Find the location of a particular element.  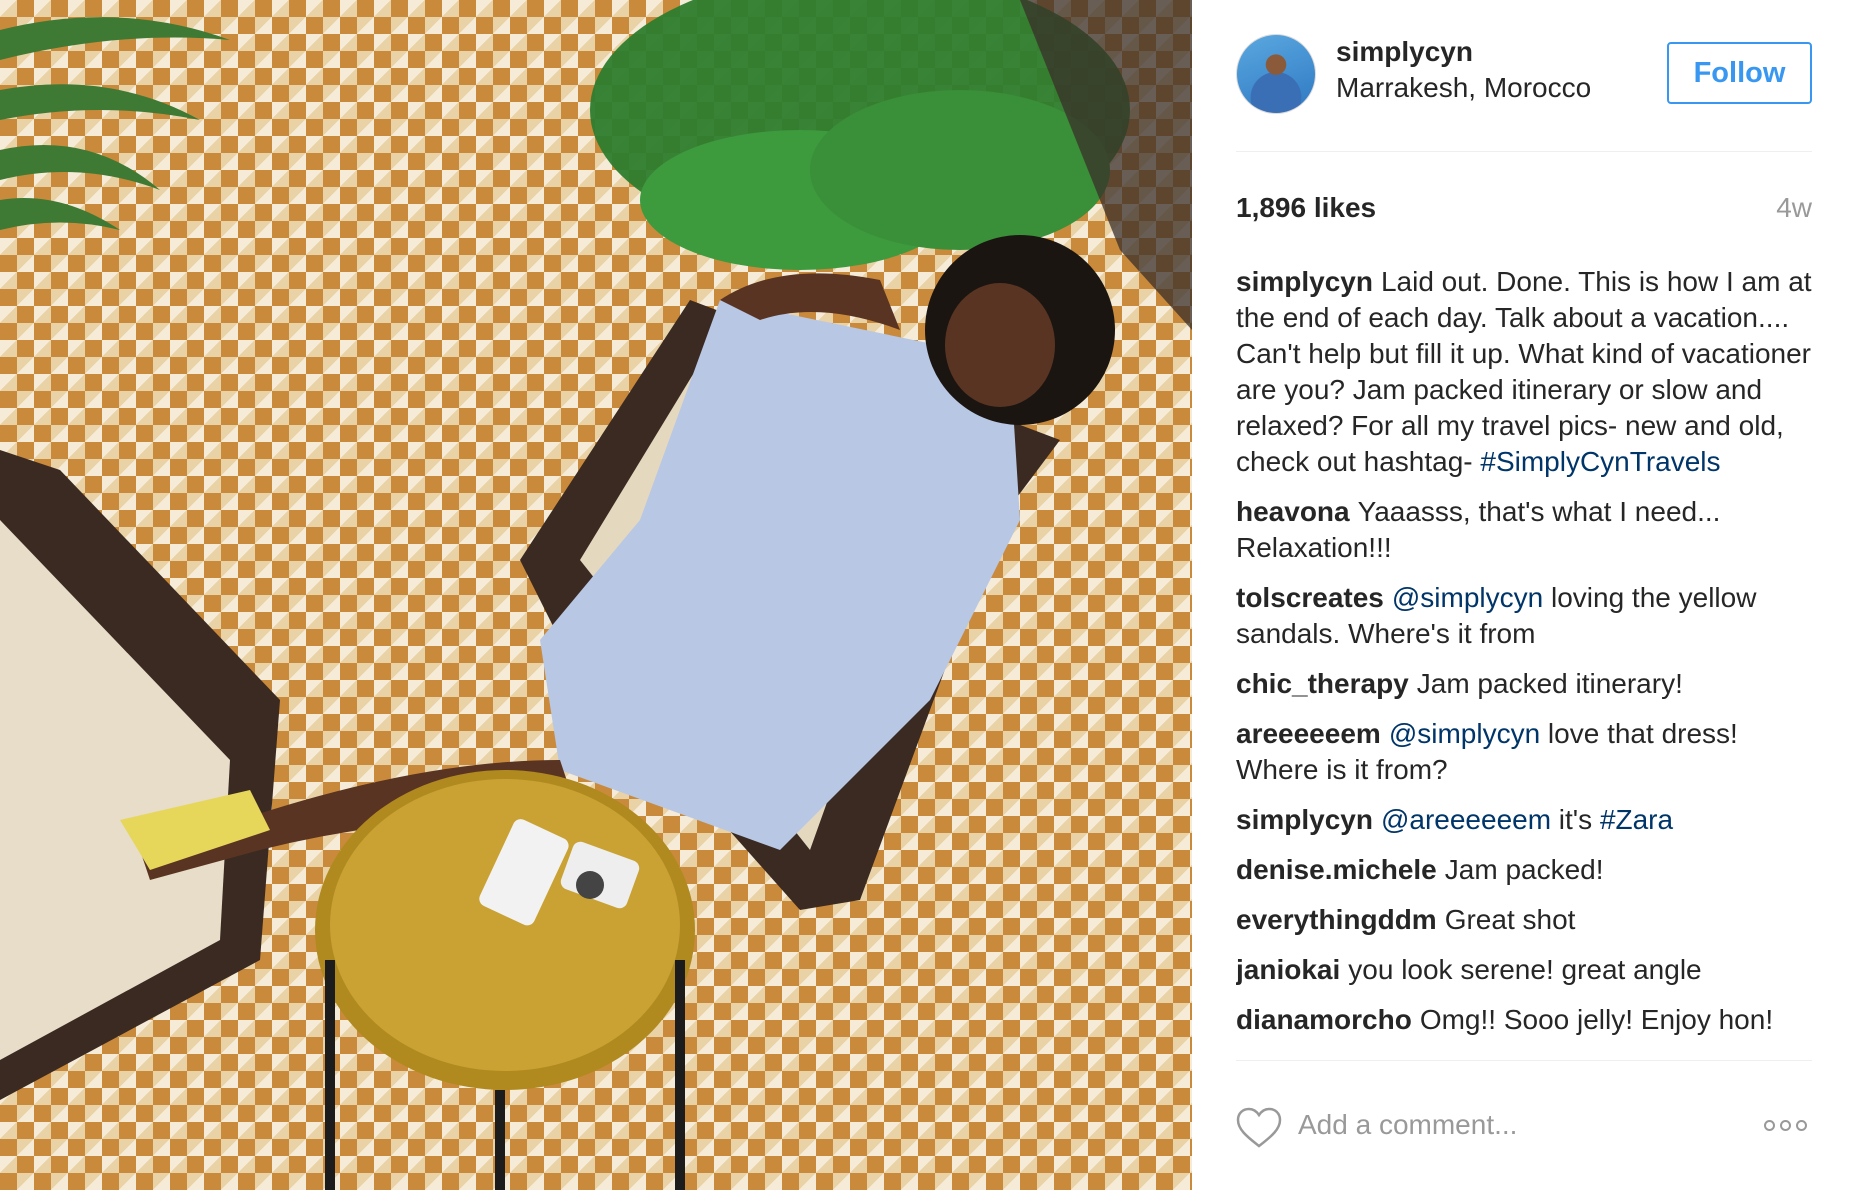

heart-icon is located at coordinates (1259, 1128).